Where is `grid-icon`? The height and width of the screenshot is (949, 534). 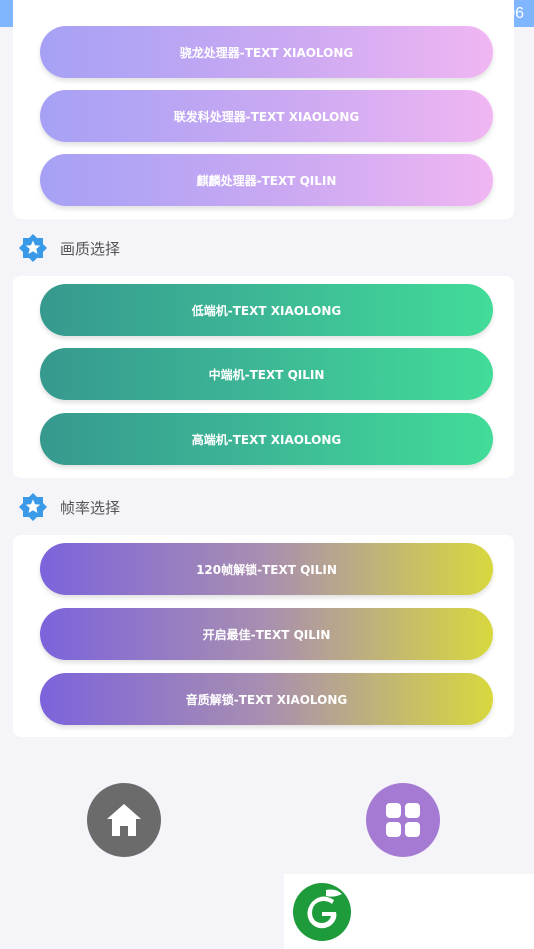 grid-icon is located at coordinates (403, 820).